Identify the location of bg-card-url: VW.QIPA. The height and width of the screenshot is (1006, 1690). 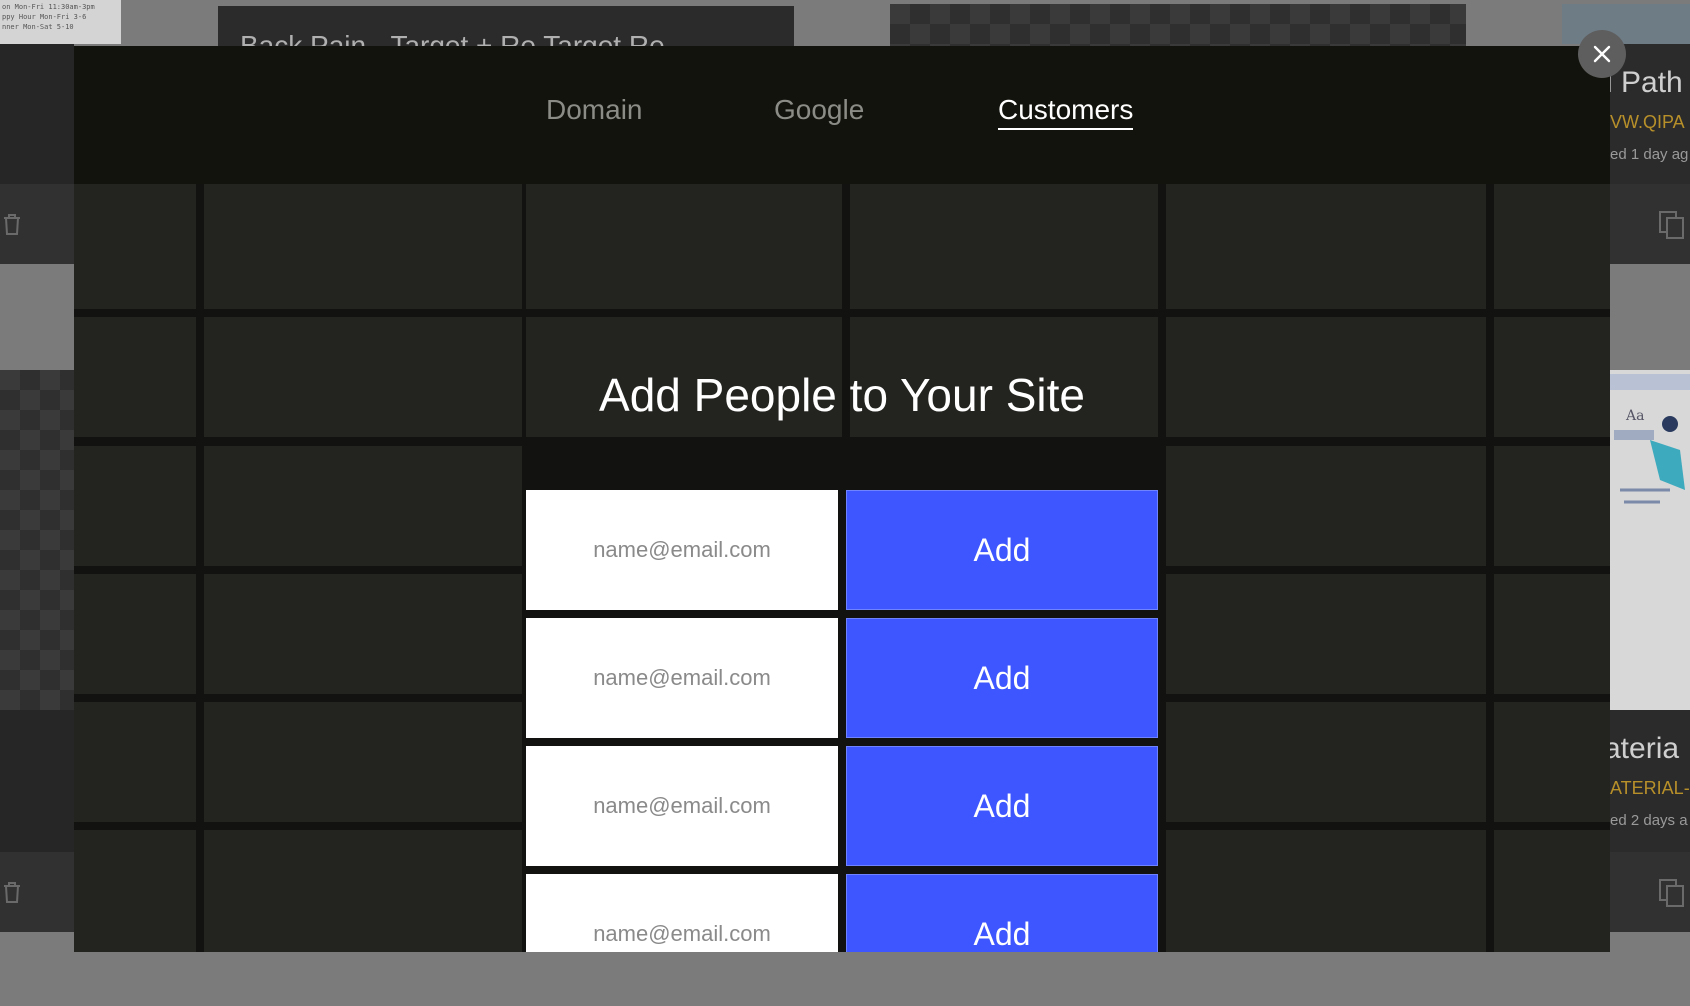
(1647, 122).